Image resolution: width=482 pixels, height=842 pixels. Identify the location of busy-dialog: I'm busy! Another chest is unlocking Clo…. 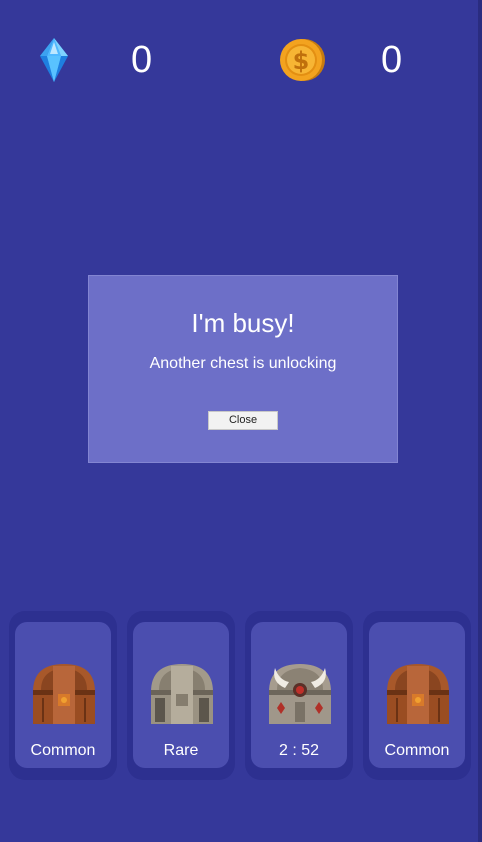
(243, 369).